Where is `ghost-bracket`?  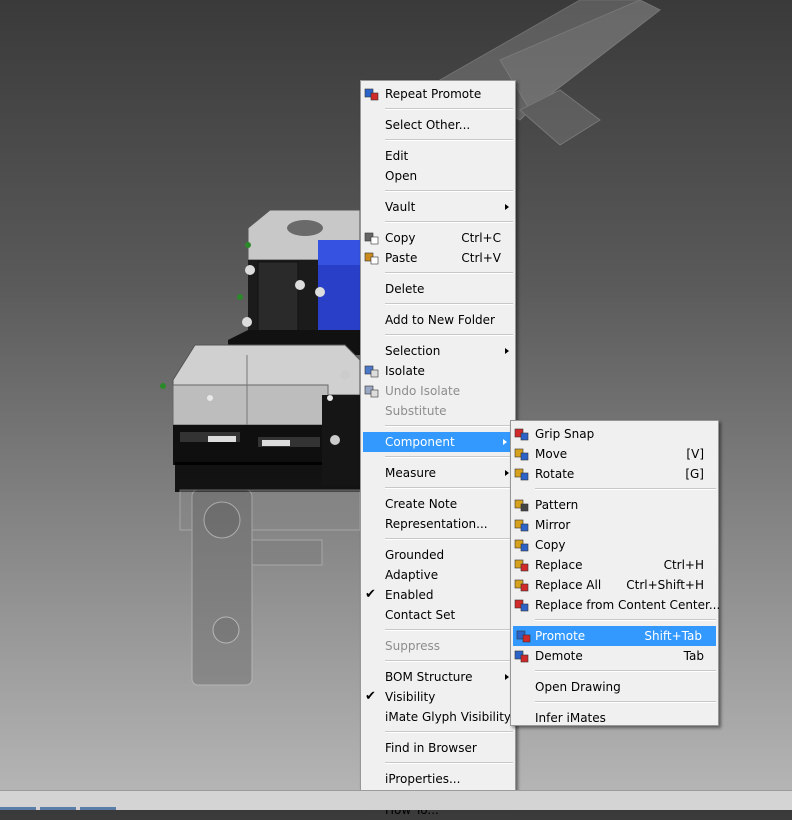 ghost-bracket is located at coordinates (270, 587).